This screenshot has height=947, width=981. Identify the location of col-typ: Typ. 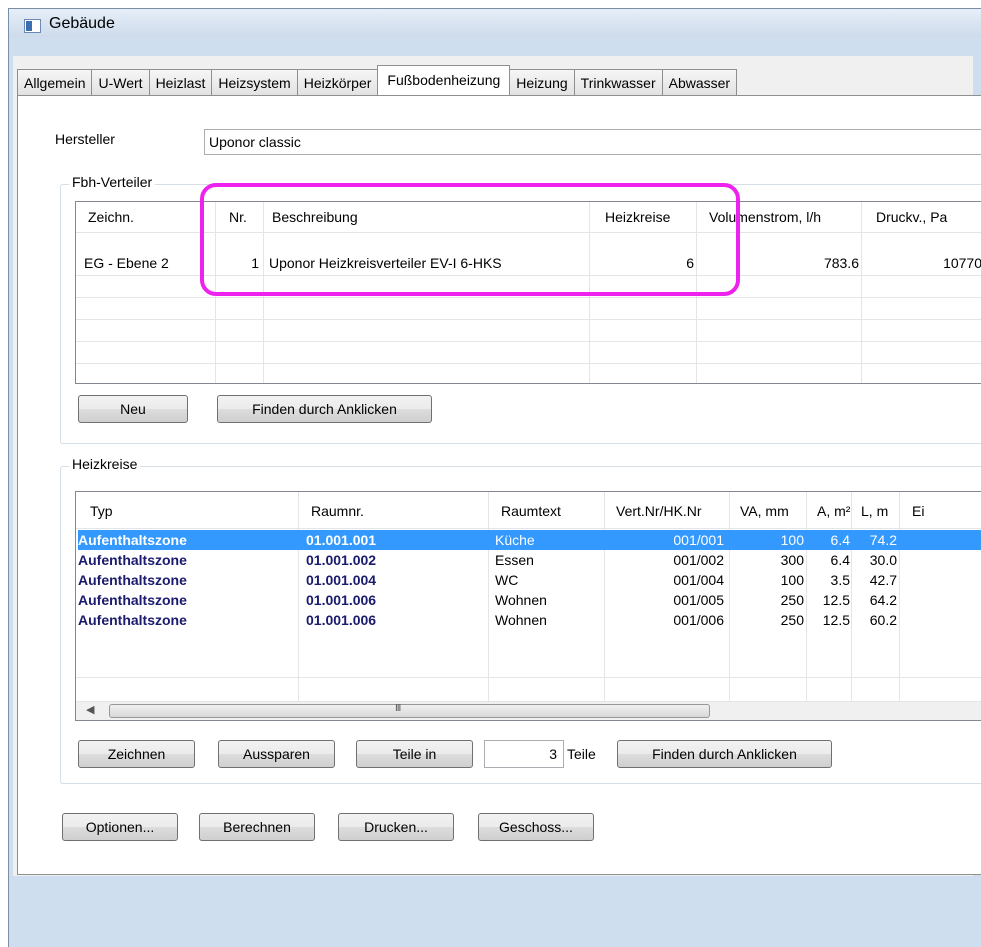
(187, 510).